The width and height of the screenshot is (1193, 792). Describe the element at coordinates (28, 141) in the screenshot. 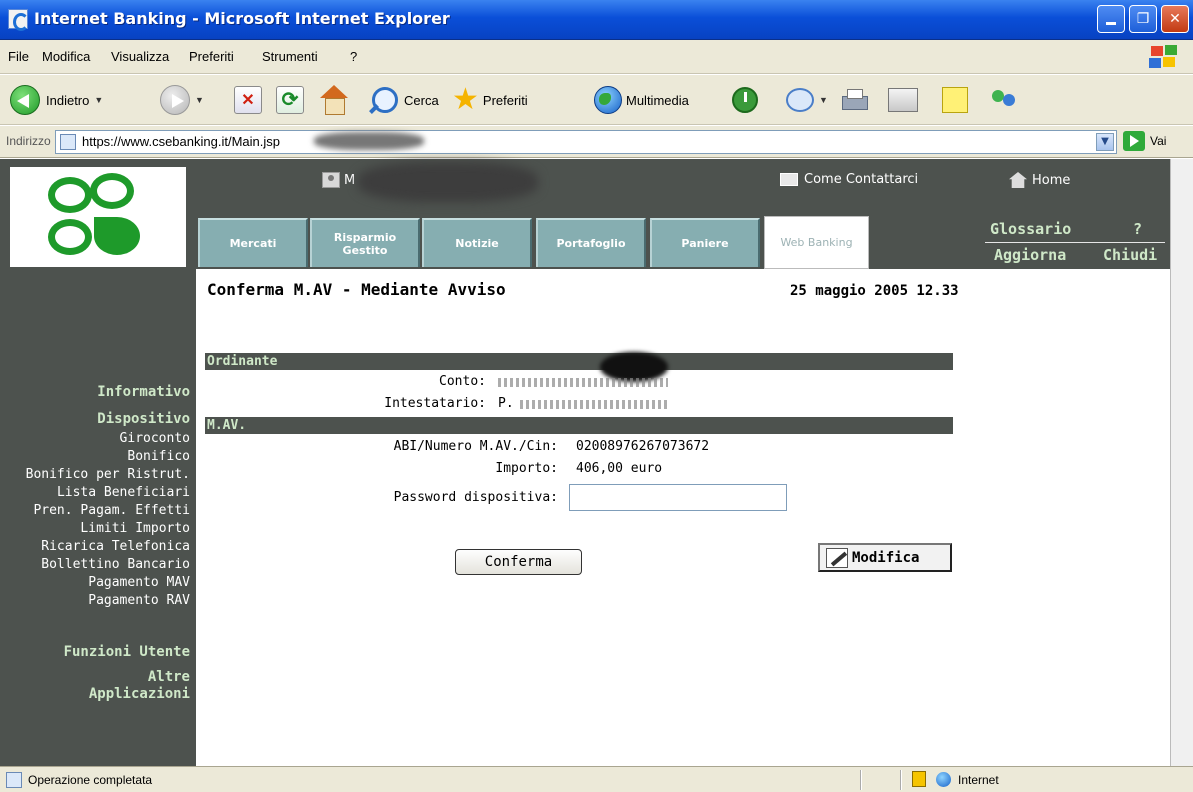

I see `address-label: Indirizzo` at that location.